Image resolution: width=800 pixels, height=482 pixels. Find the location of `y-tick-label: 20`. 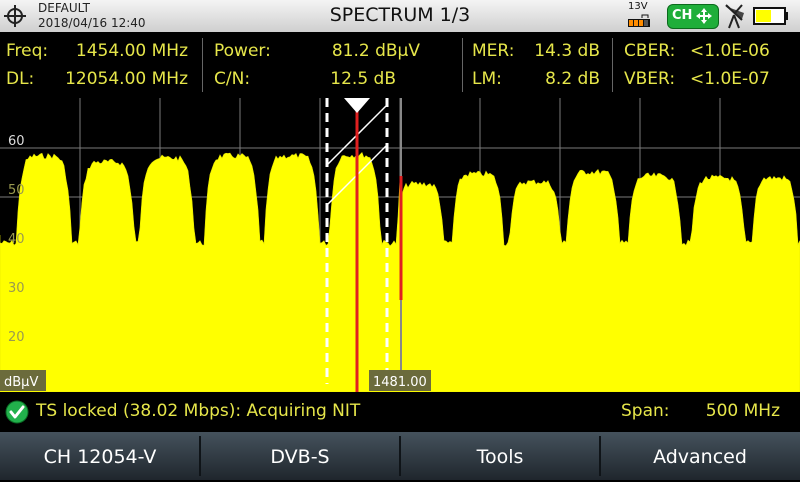

y-tick-label: 20 is located at coordinates (16, 337).